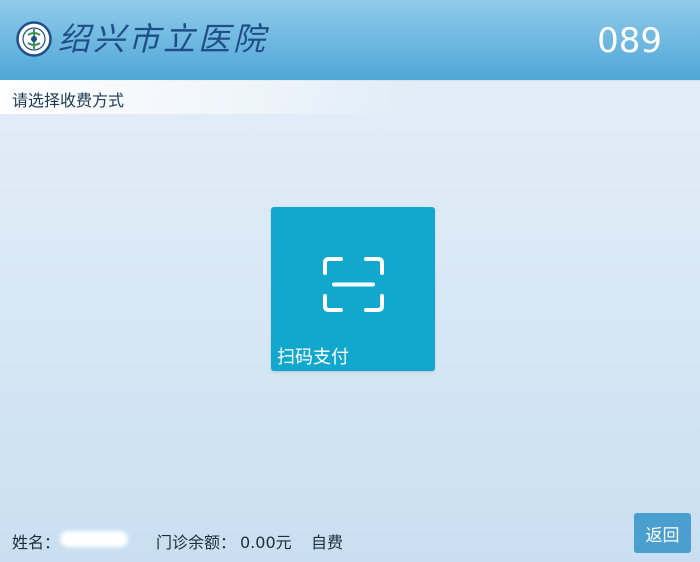 This screenshot has height=562, width=700. What do you see at coordinates (196, 542) in the screenshot?
I see `balance-label: 门诊余额：` at bounding box center [196, 542].